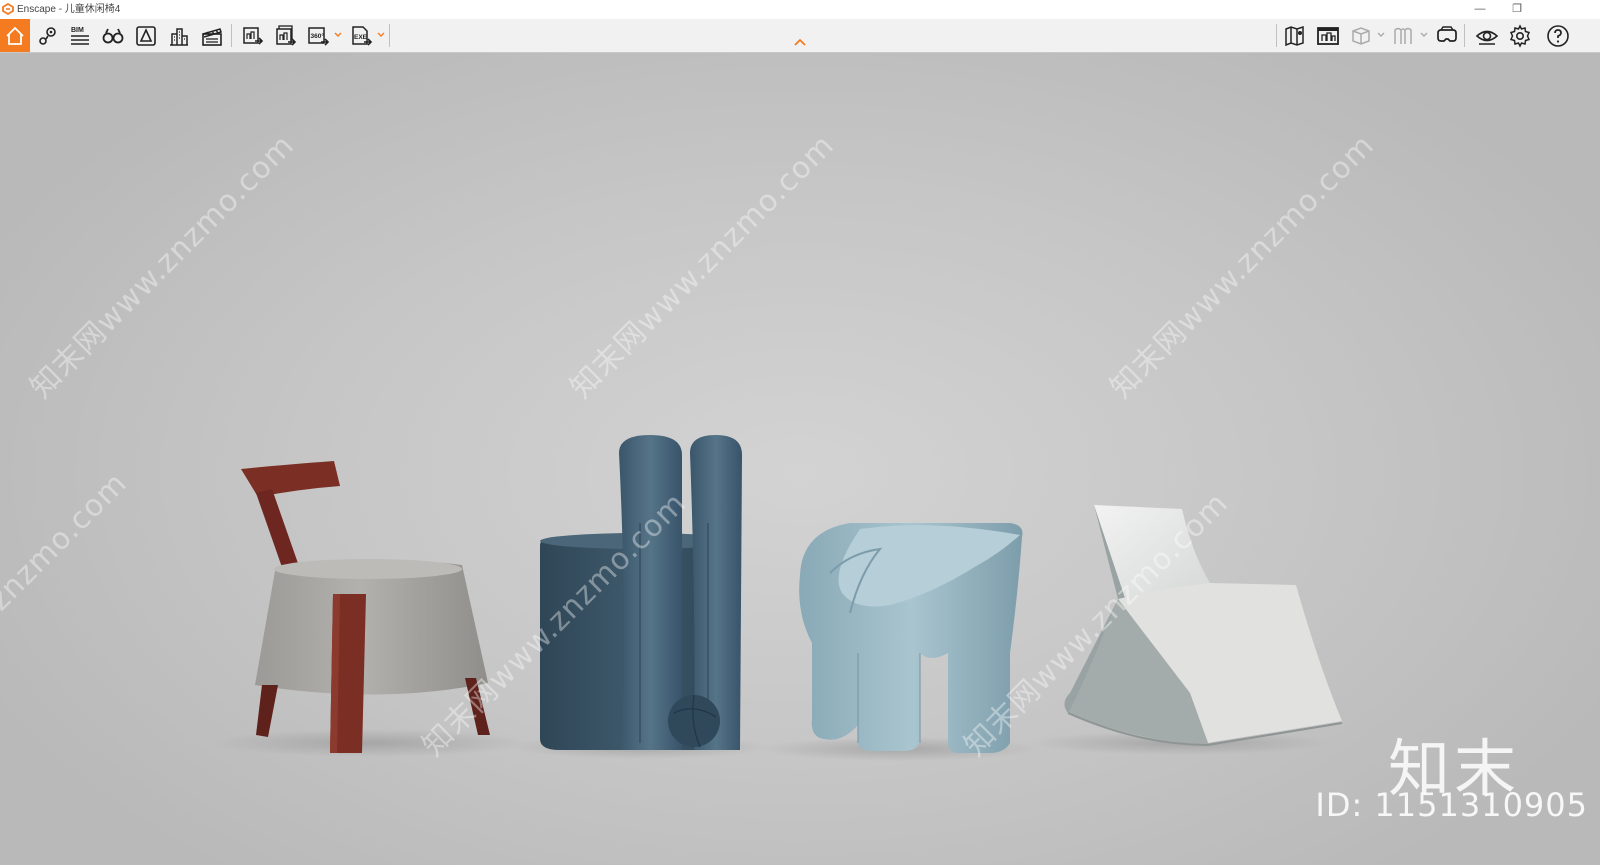 The height and width of the screenshot is (865, 1600). What do you see at coordinates (800, 36) in the screenshot?
I see `enscape-toolbar: BIM 360° EXE` at bounding box center [800, 36].